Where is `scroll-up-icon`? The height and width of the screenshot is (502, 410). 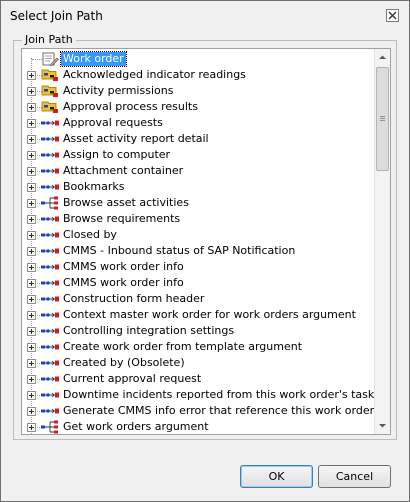 scroll-up-icon is located at coordinates (382, 57).